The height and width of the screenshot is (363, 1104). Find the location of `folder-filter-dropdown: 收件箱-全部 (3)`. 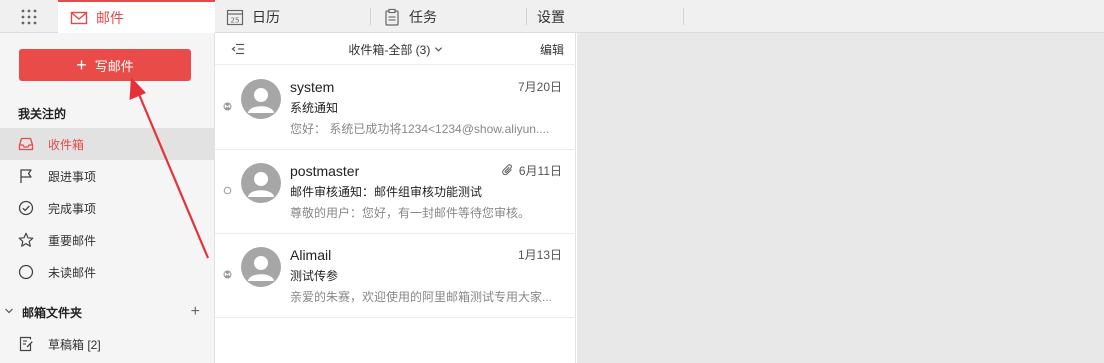

folder-filter-dropdown: 收件箱-全部 (3) is located at coordinates (395, 49).